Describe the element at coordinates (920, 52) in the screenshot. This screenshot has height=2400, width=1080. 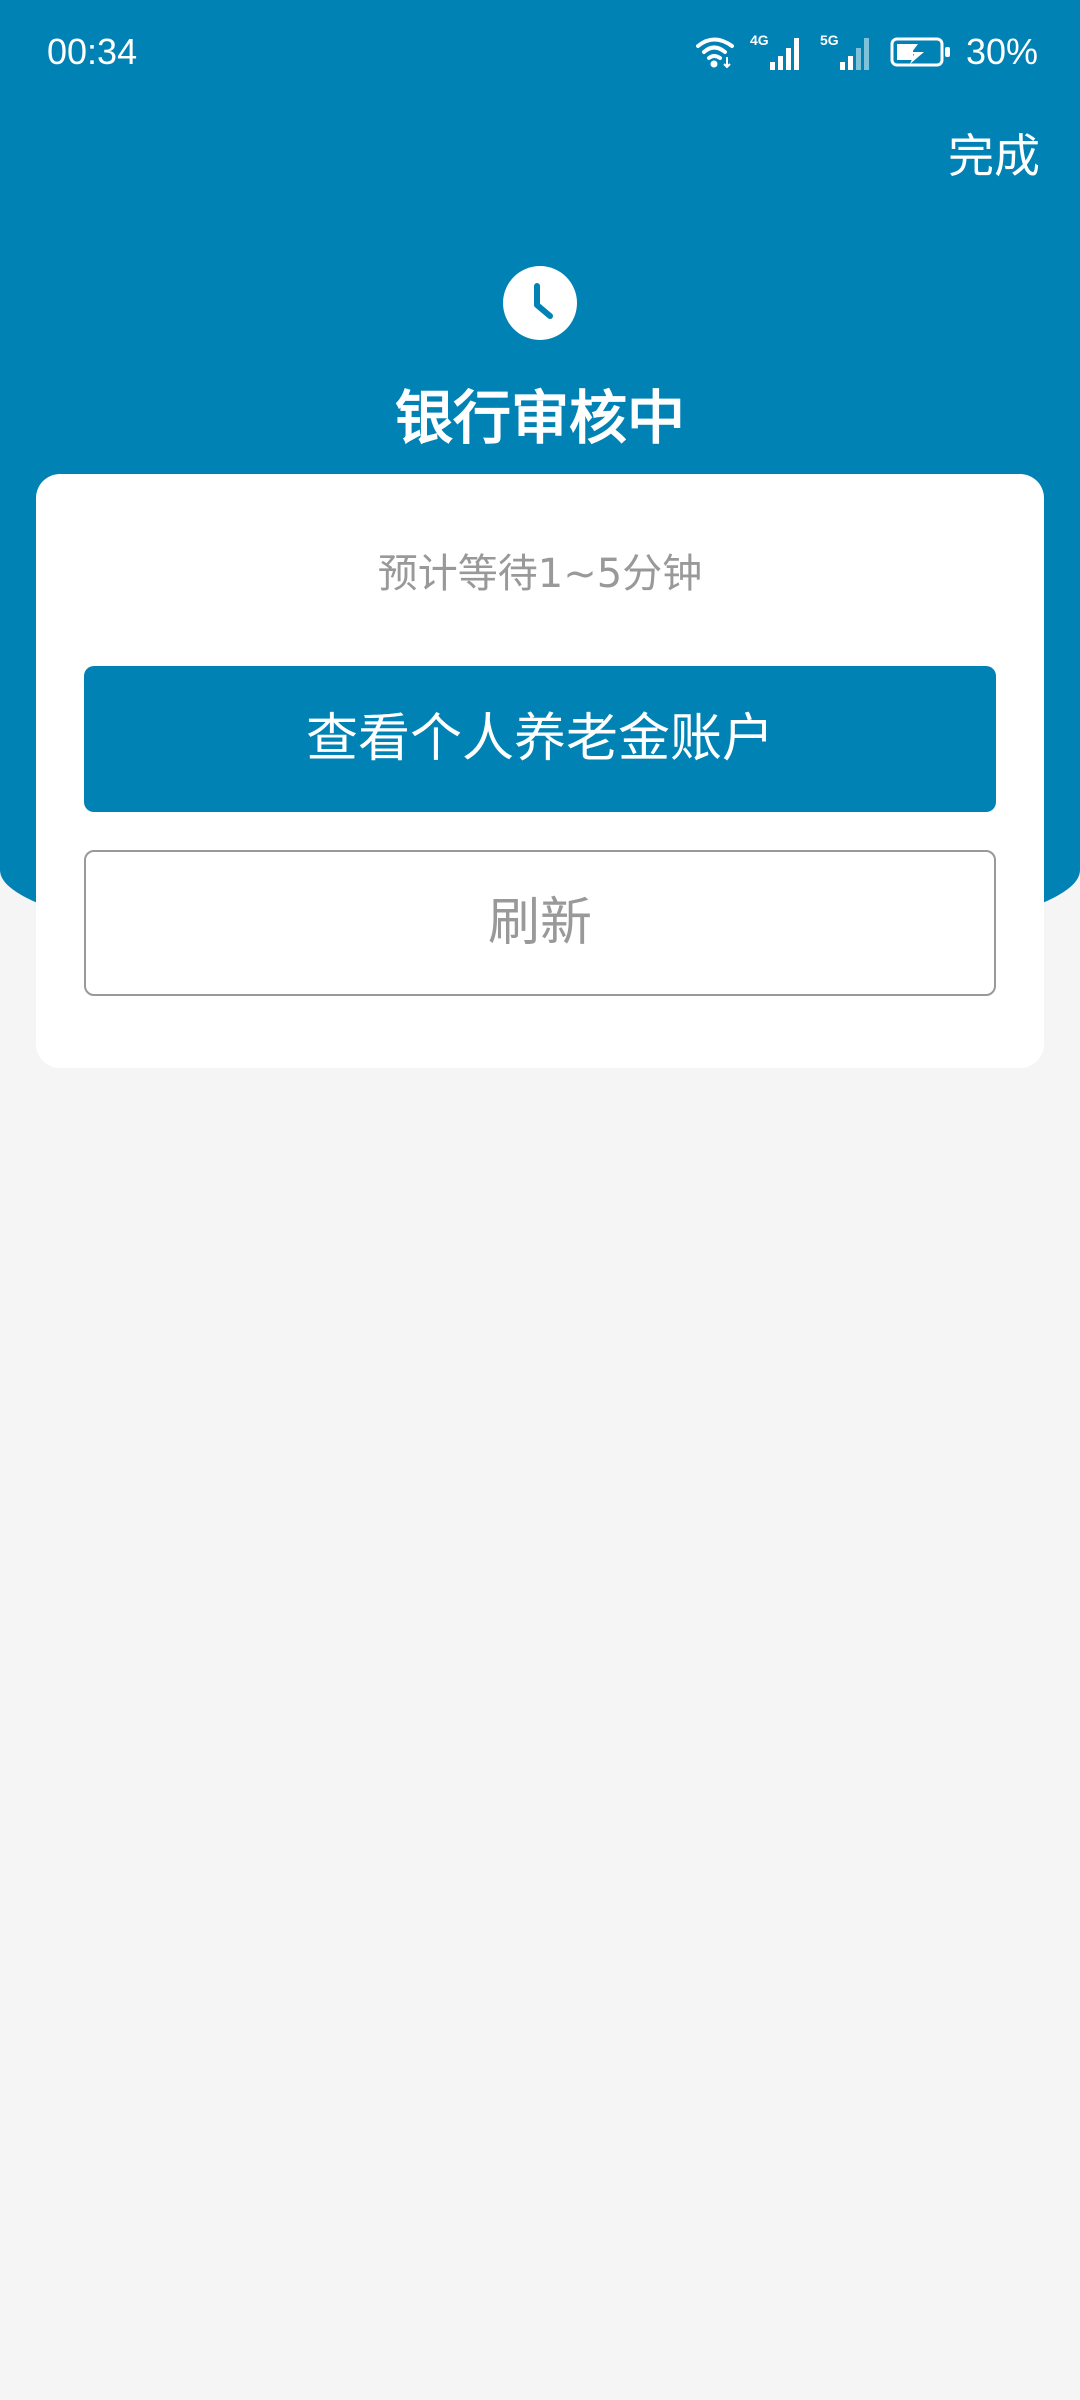
I see `battery-charging-icon` at that location.